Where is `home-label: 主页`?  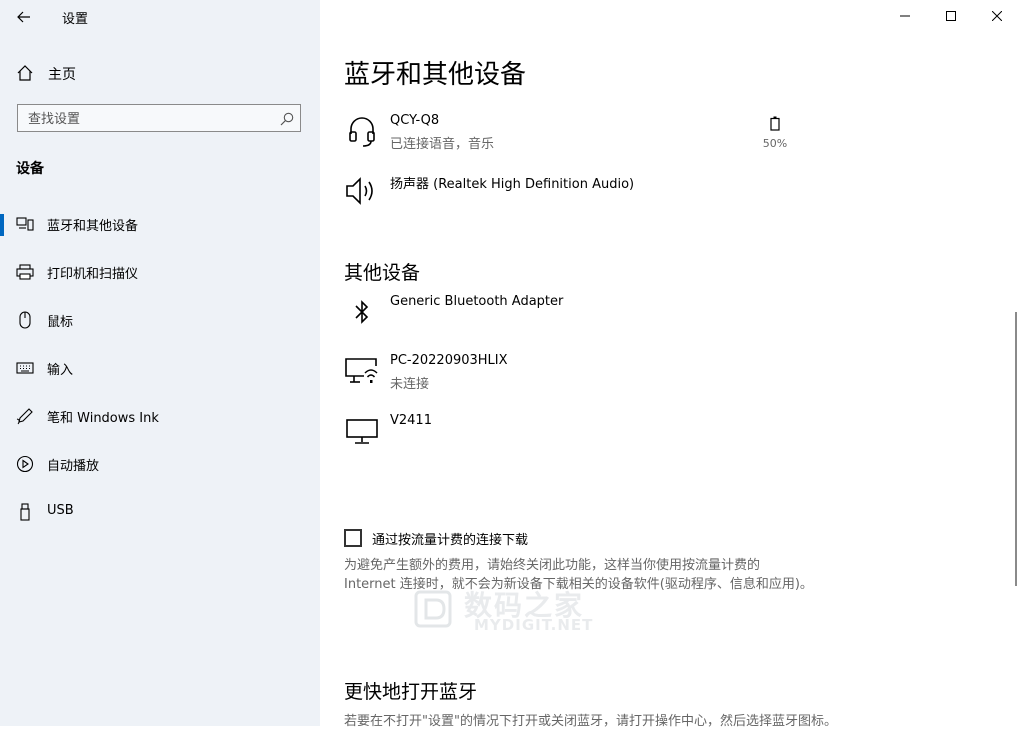
home-label: 主页 is located at coordinates (62, 75).